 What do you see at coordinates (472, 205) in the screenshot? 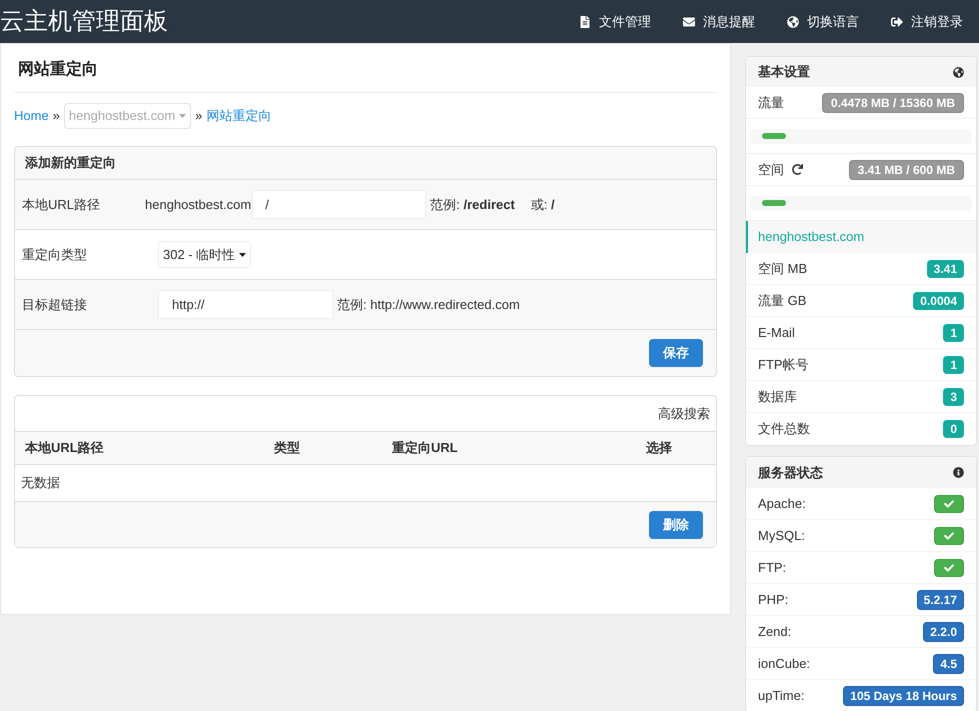
I see `example-hint: 范例: /redirect` at bounding box center [472, 205].